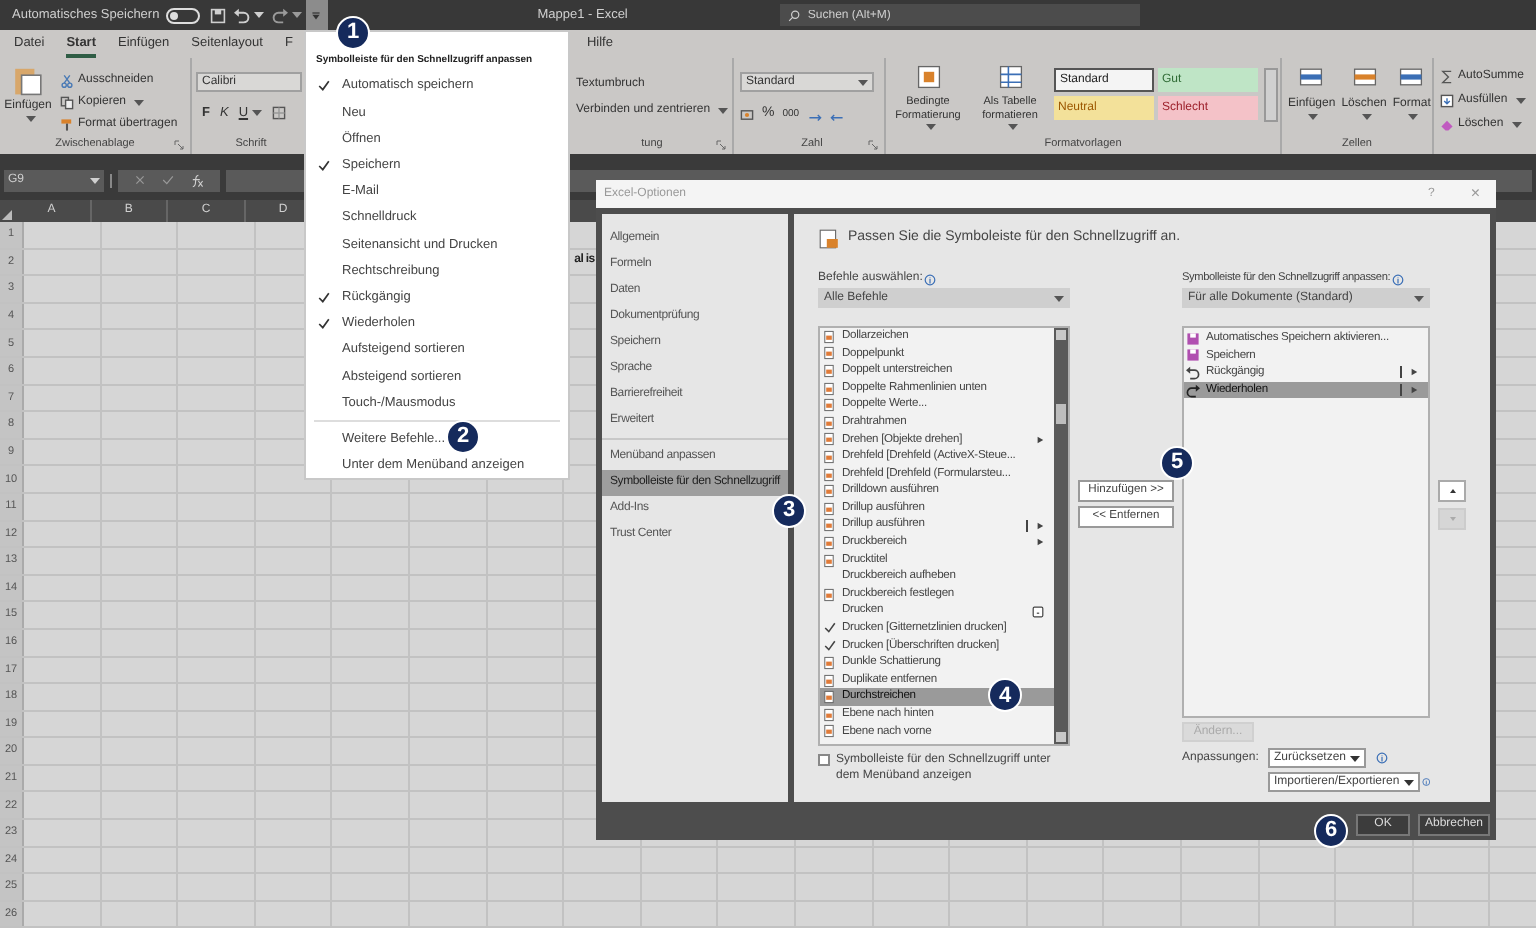 This screenshot has height=928, width=1536. What do you see at coordinates (28, 80) in the screenshot?
I see `clipboard-icon` at bounding box center [28, 80].